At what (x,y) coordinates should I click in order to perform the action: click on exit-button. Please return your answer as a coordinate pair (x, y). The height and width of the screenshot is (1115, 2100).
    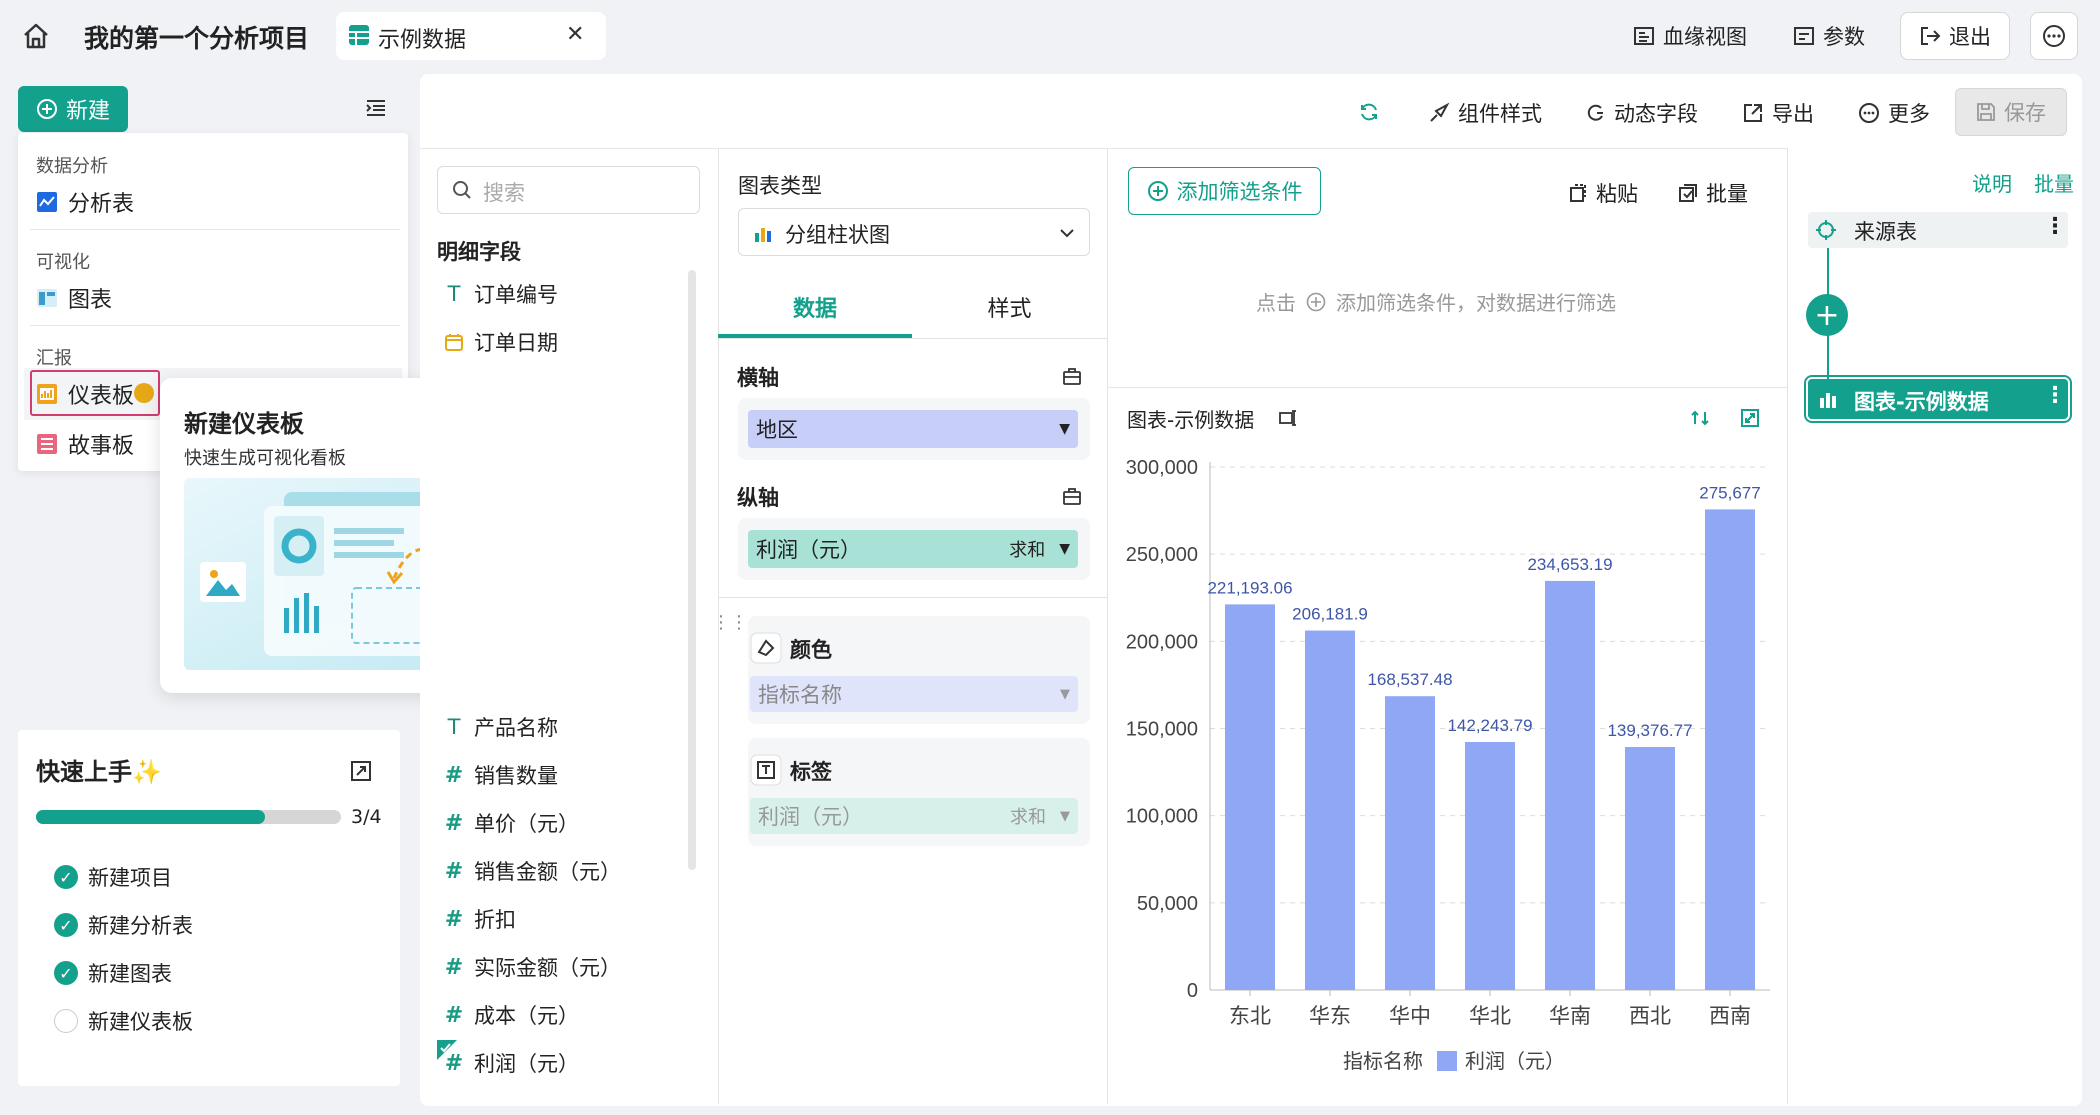
    Looking at the image, I should click on (1955, 36).